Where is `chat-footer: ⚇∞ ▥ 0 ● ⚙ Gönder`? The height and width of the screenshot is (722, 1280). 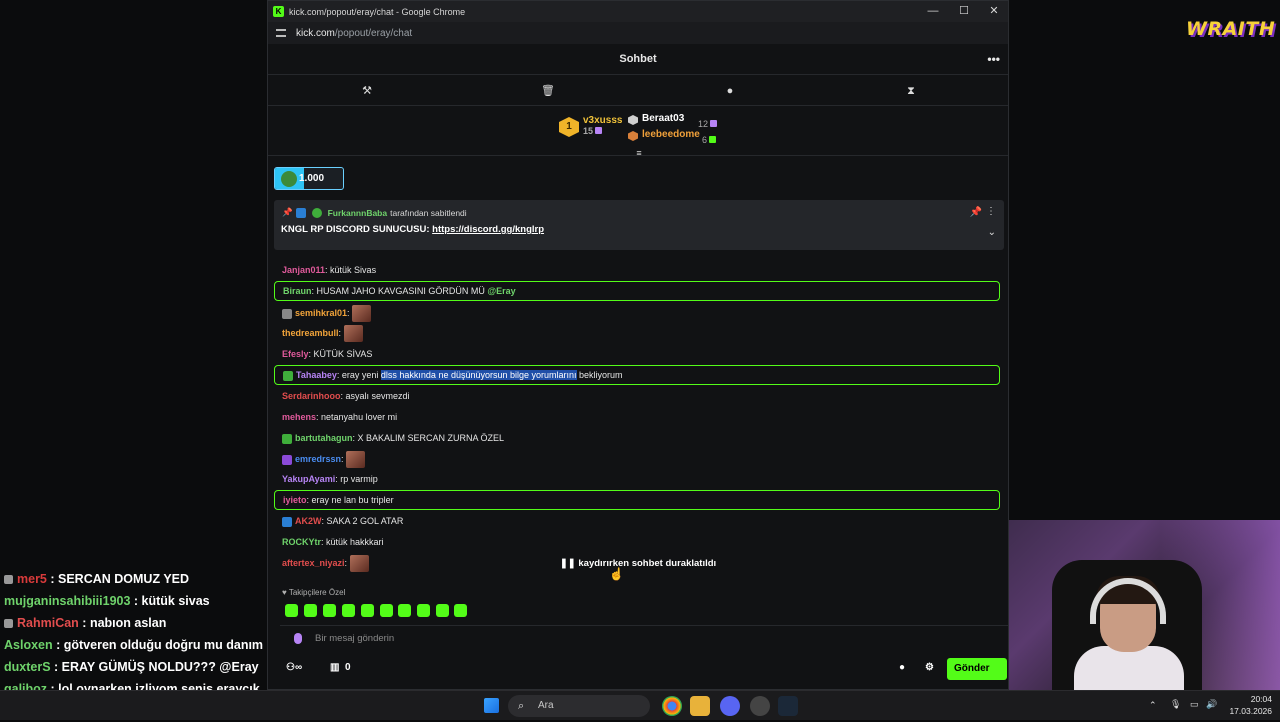 chat-footer: ⚇∞ ▥ 0 ● ⚙ Gönder is located at coordinates (638, 669).